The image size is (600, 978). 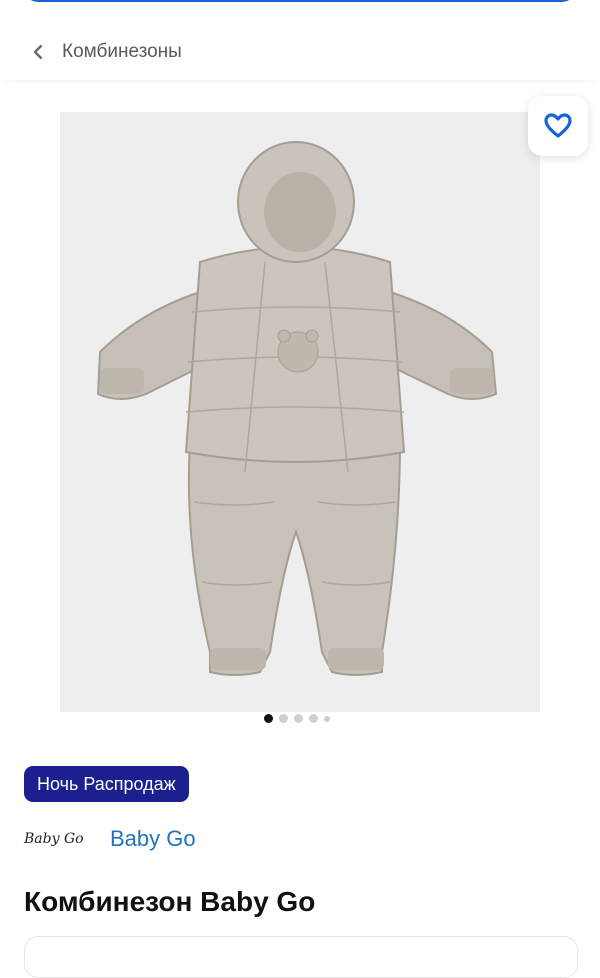 I want to click on info-card, so click(x=301, y=957).